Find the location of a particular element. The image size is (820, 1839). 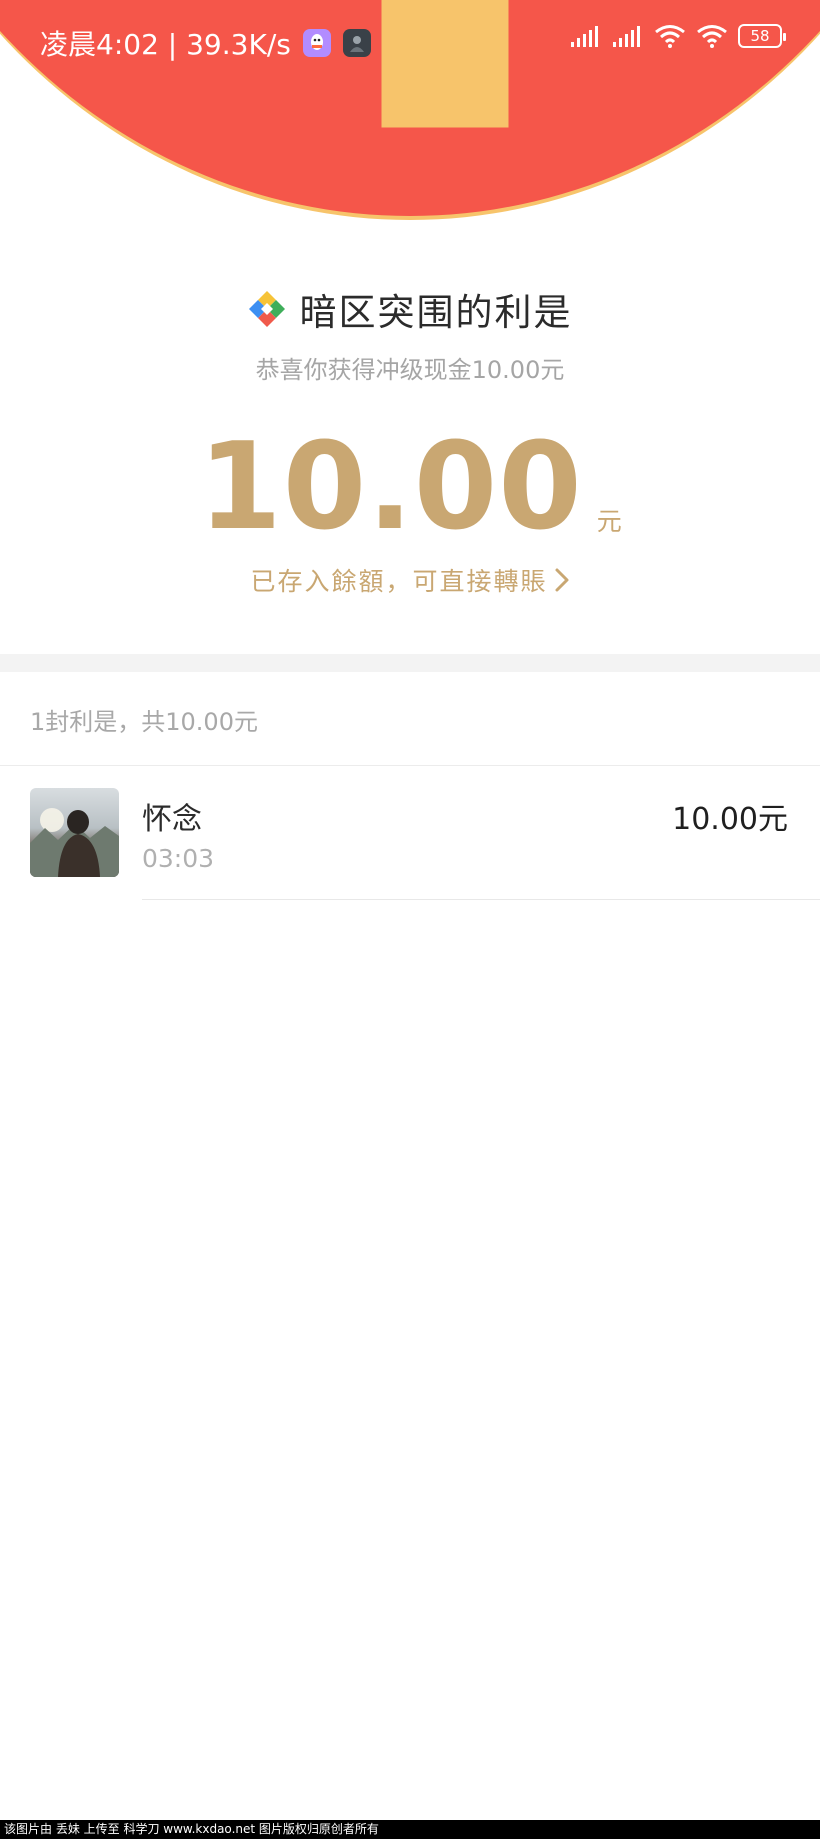

avatar is located at coordinates (74, 832).